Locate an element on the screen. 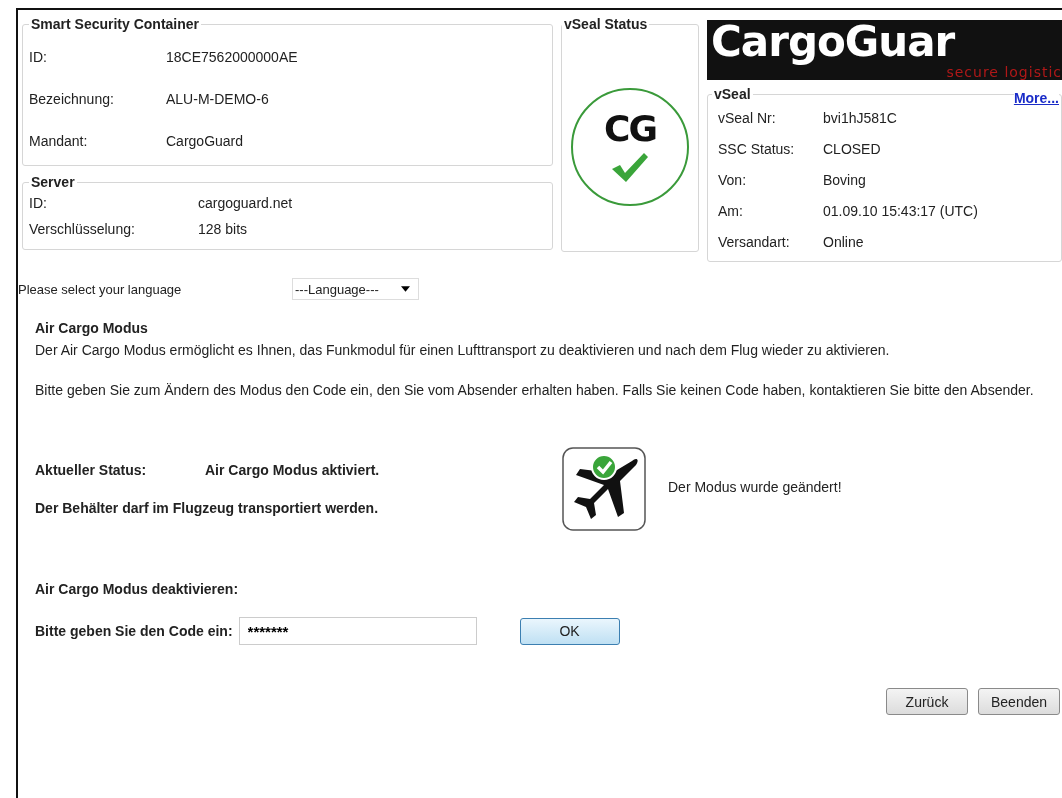  field-value: Boving is located at coordinates (844, 179).